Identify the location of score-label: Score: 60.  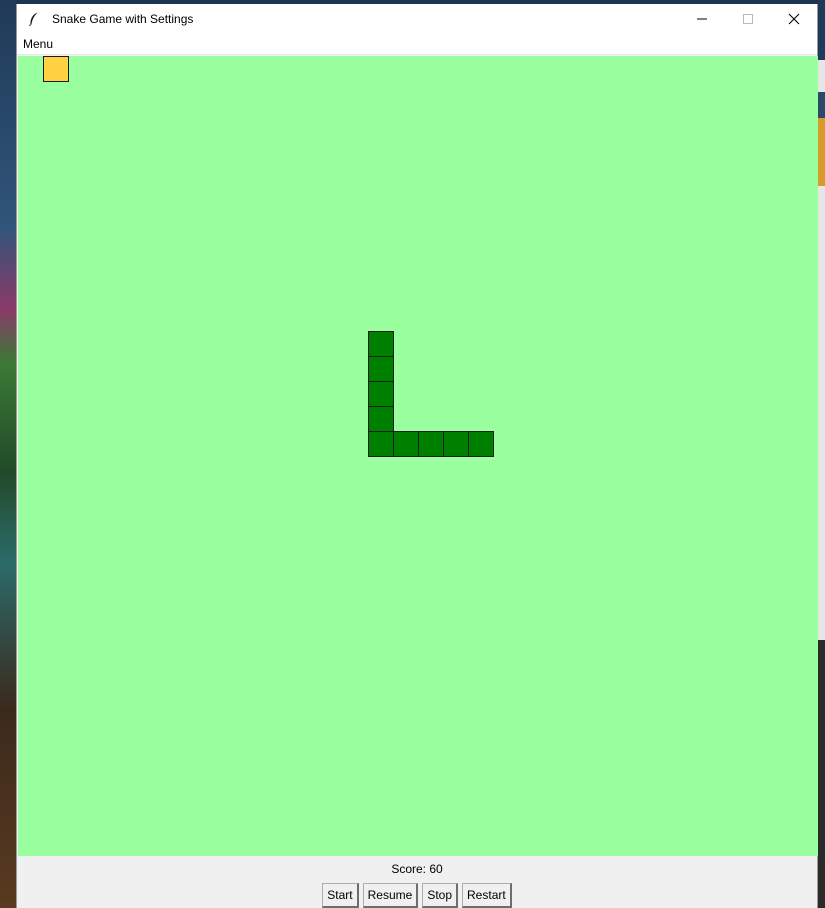
(417, 869).